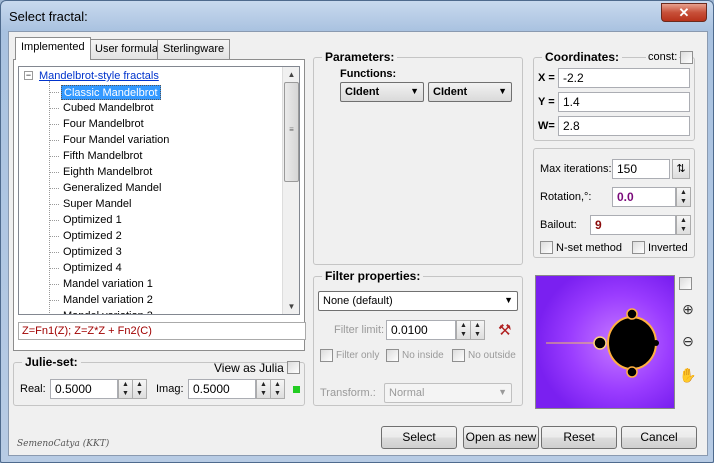 Image resolution: width=714 pixels, height=463 pixels. What do you see at coordinates (686, 57) in the screenshot?
I see `const-checkbox` at bounding box center [686, 57].